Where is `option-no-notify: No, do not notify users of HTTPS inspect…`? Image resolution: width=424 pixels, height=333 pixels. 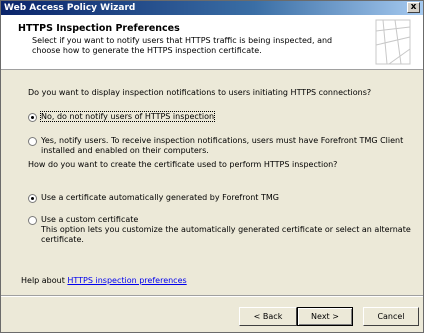 option-no-notify: No, do not notify users of HTTPS inspect… is located at coordinates (127, 116).